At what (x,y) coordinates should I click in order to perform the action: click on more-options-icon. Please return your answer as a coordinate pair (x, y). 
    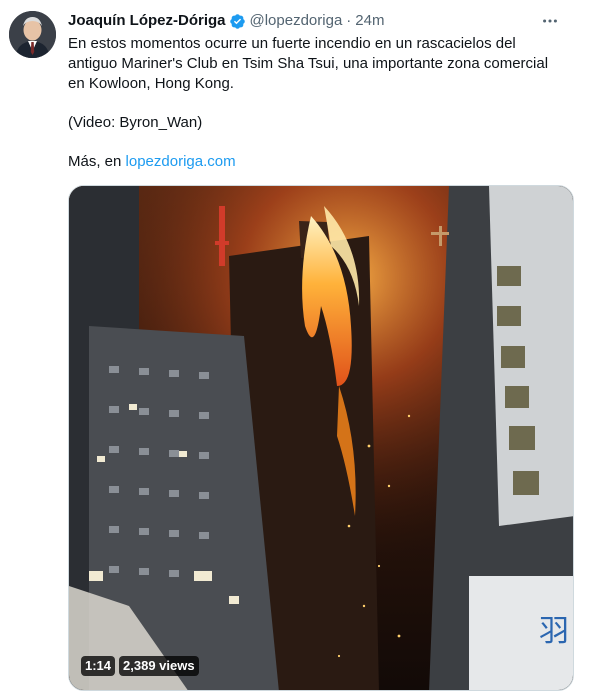
    Looking at the image, I should click on (550, 21).